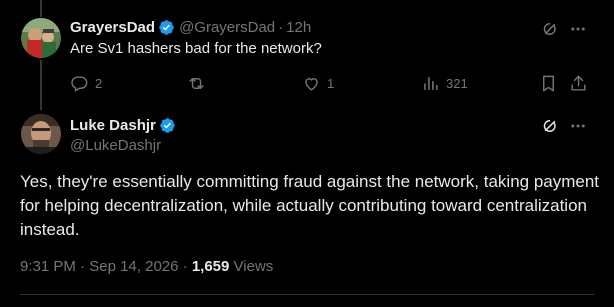 The width and height of the screenshot is (614, 307). I want to click on views-count: 321, so click(457, 83).